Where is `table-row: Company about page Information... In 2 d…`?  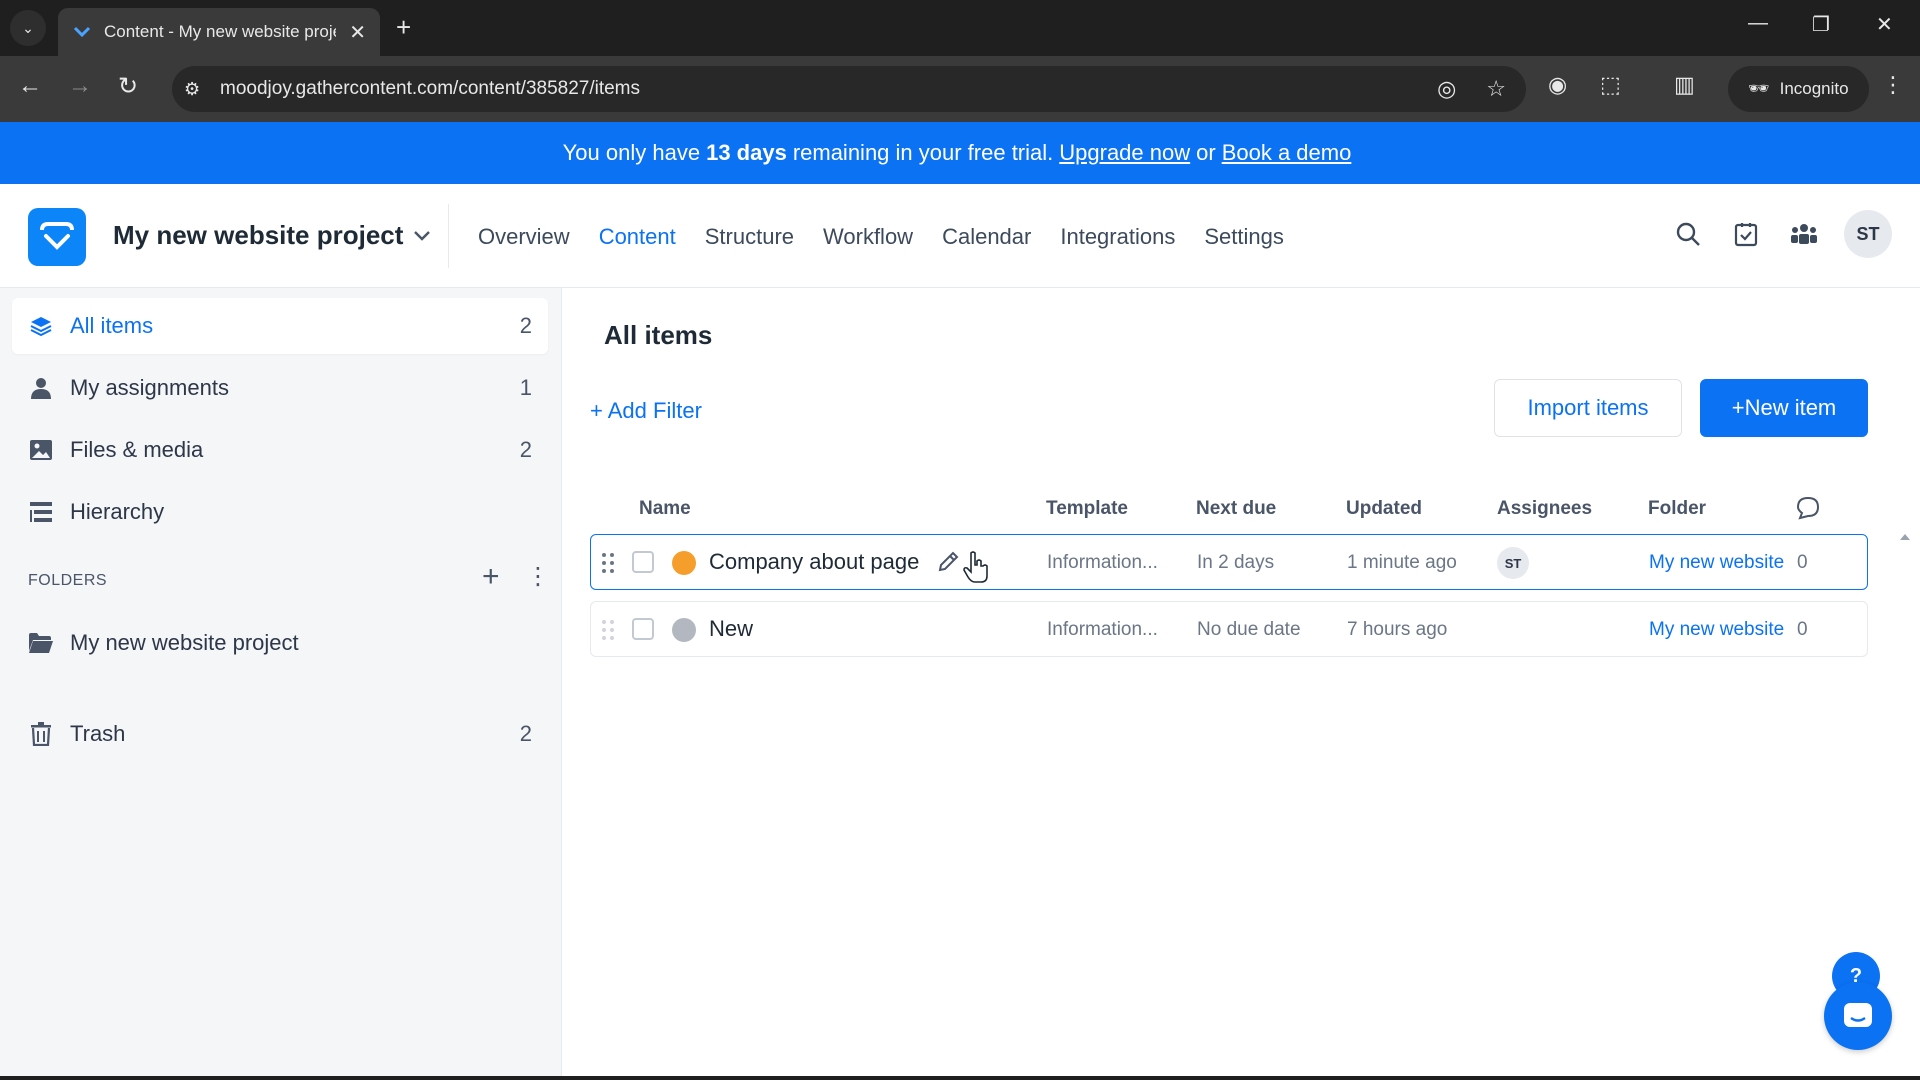
table-row: Company about page Information... In 2 d… is located at coordinates (1229, 562).